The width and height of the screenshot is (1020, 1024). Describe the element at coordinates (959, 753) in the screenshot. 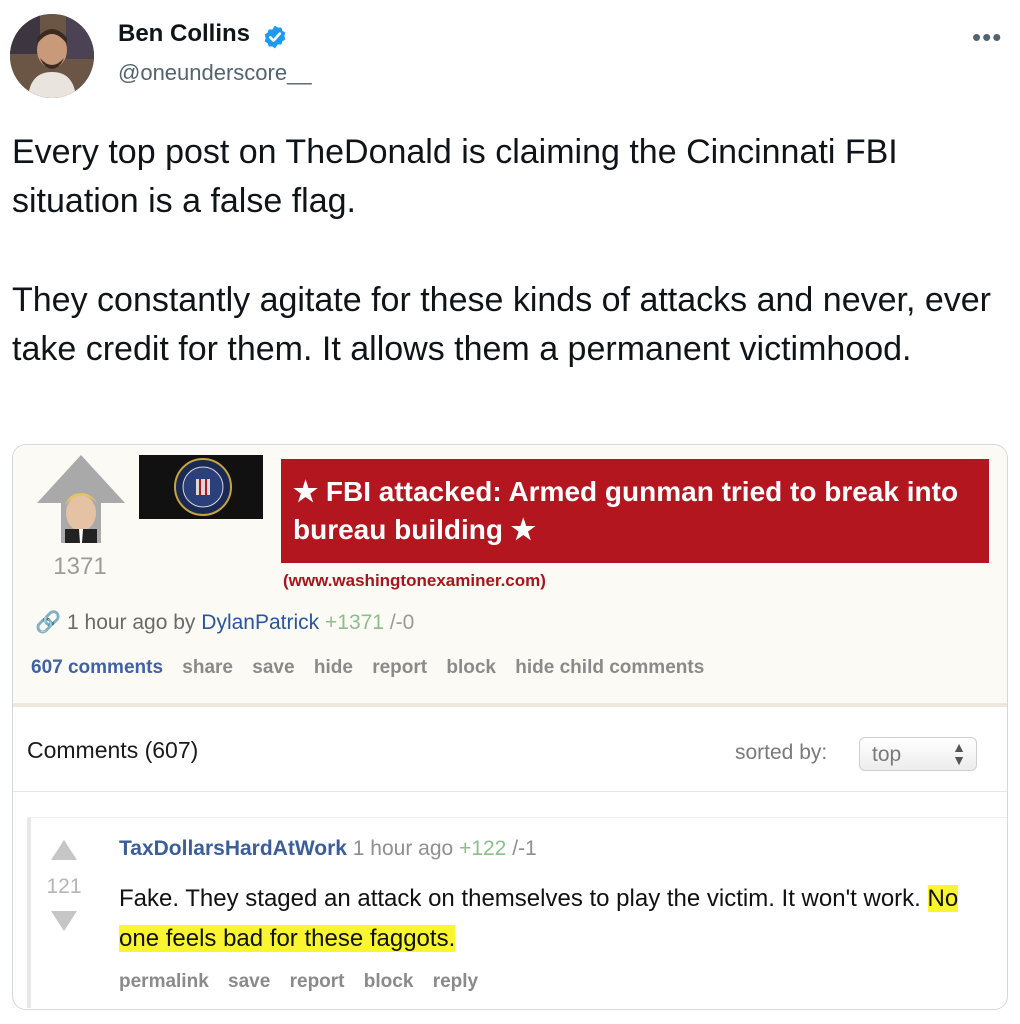

I see `select-arrows-icon: ▲ ▼` at that location.